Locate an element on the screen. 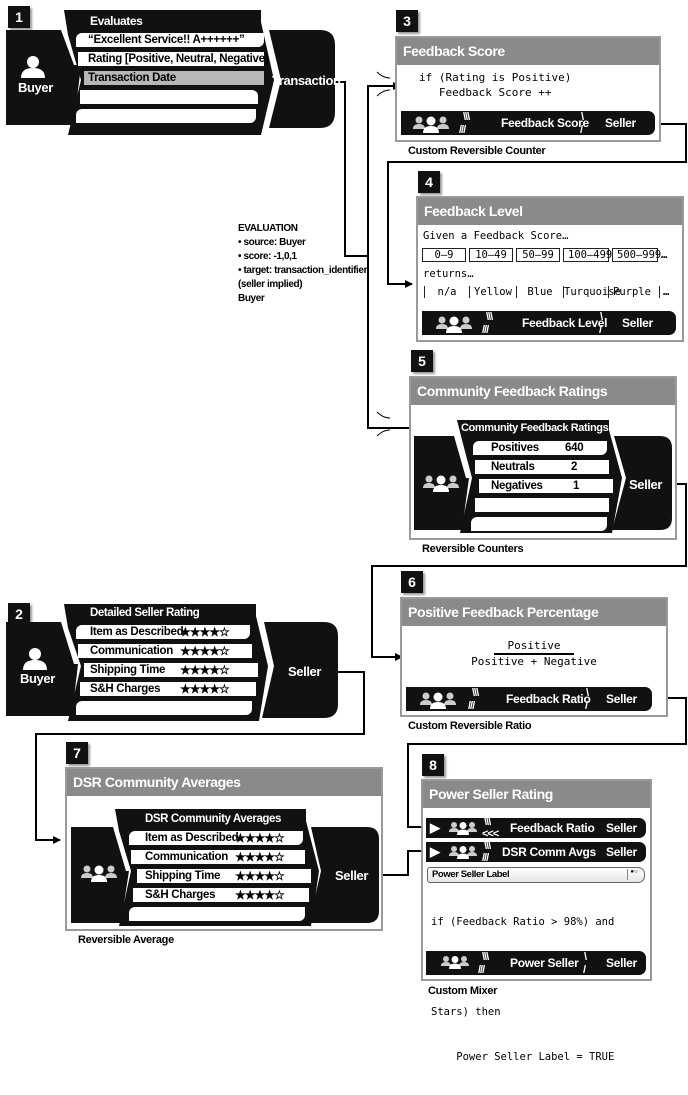 The width and height of the screenshot is (688, 1095). dsr-row: Communication ★★★★☆ is located at coordinates (165, 651).